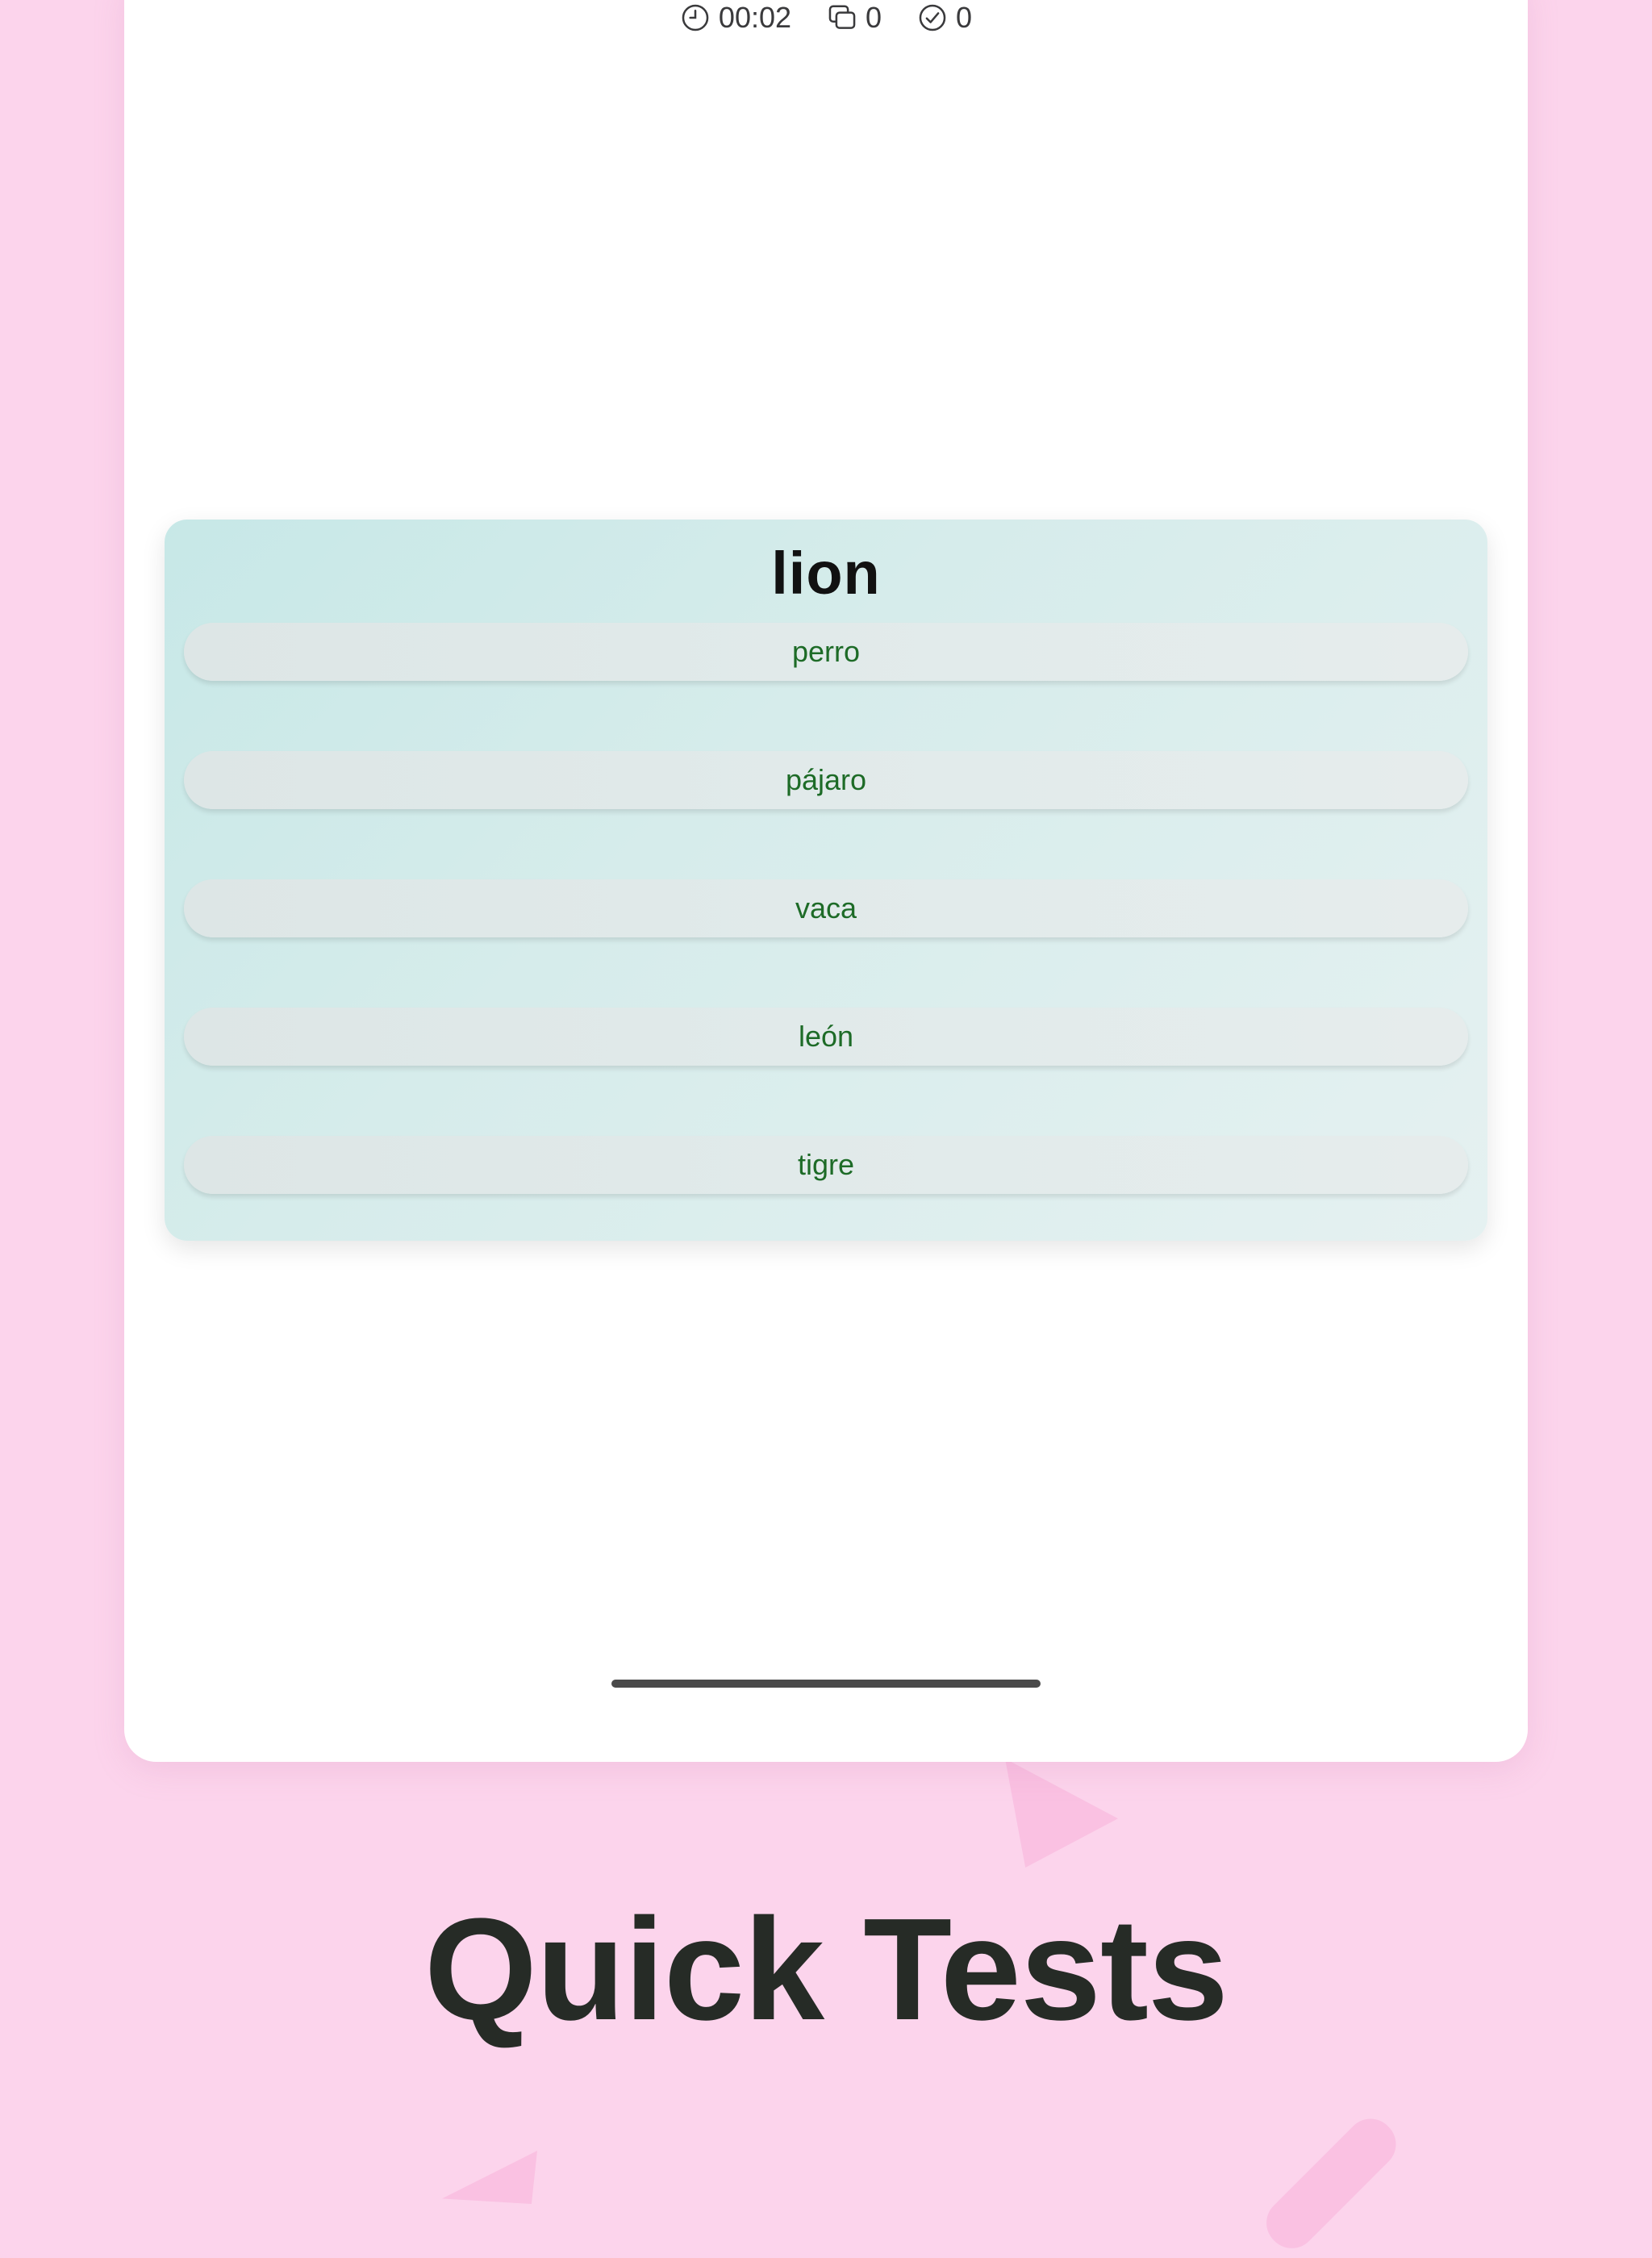  I want to click on promo-headline: Quick Tests, so click(826, 1970).